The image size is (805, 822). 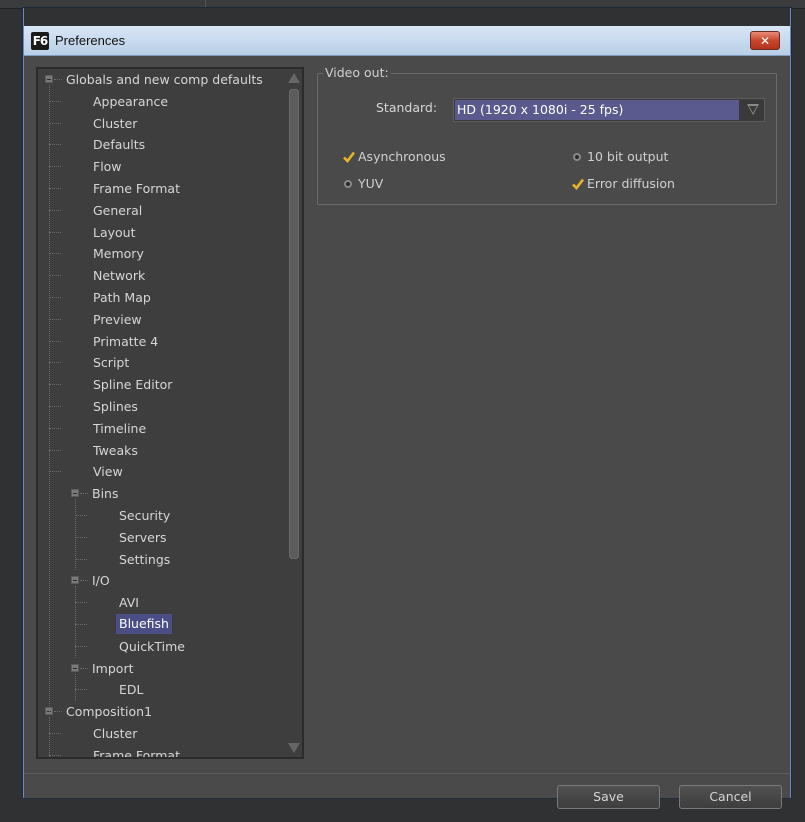 I want to click on tree-item-label: Appearance, so click(x=131, y=101).